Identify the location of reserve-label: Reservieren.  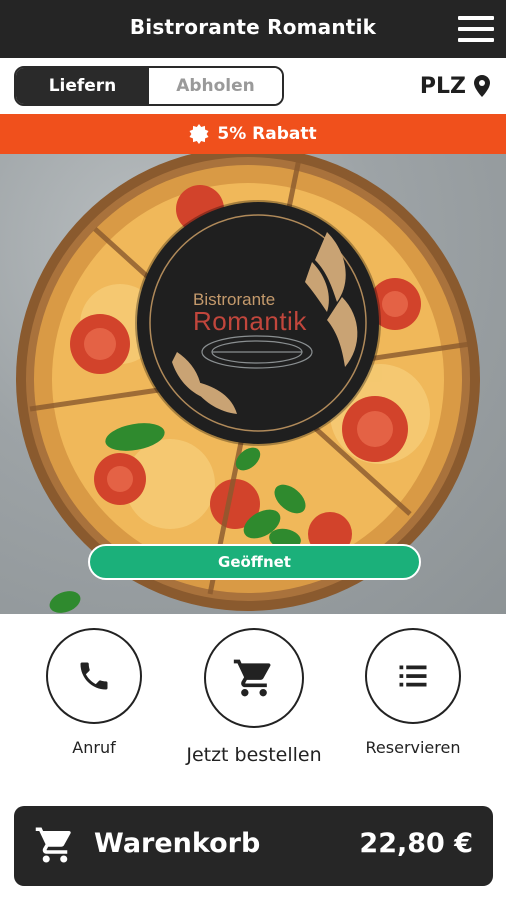
(413, 747).